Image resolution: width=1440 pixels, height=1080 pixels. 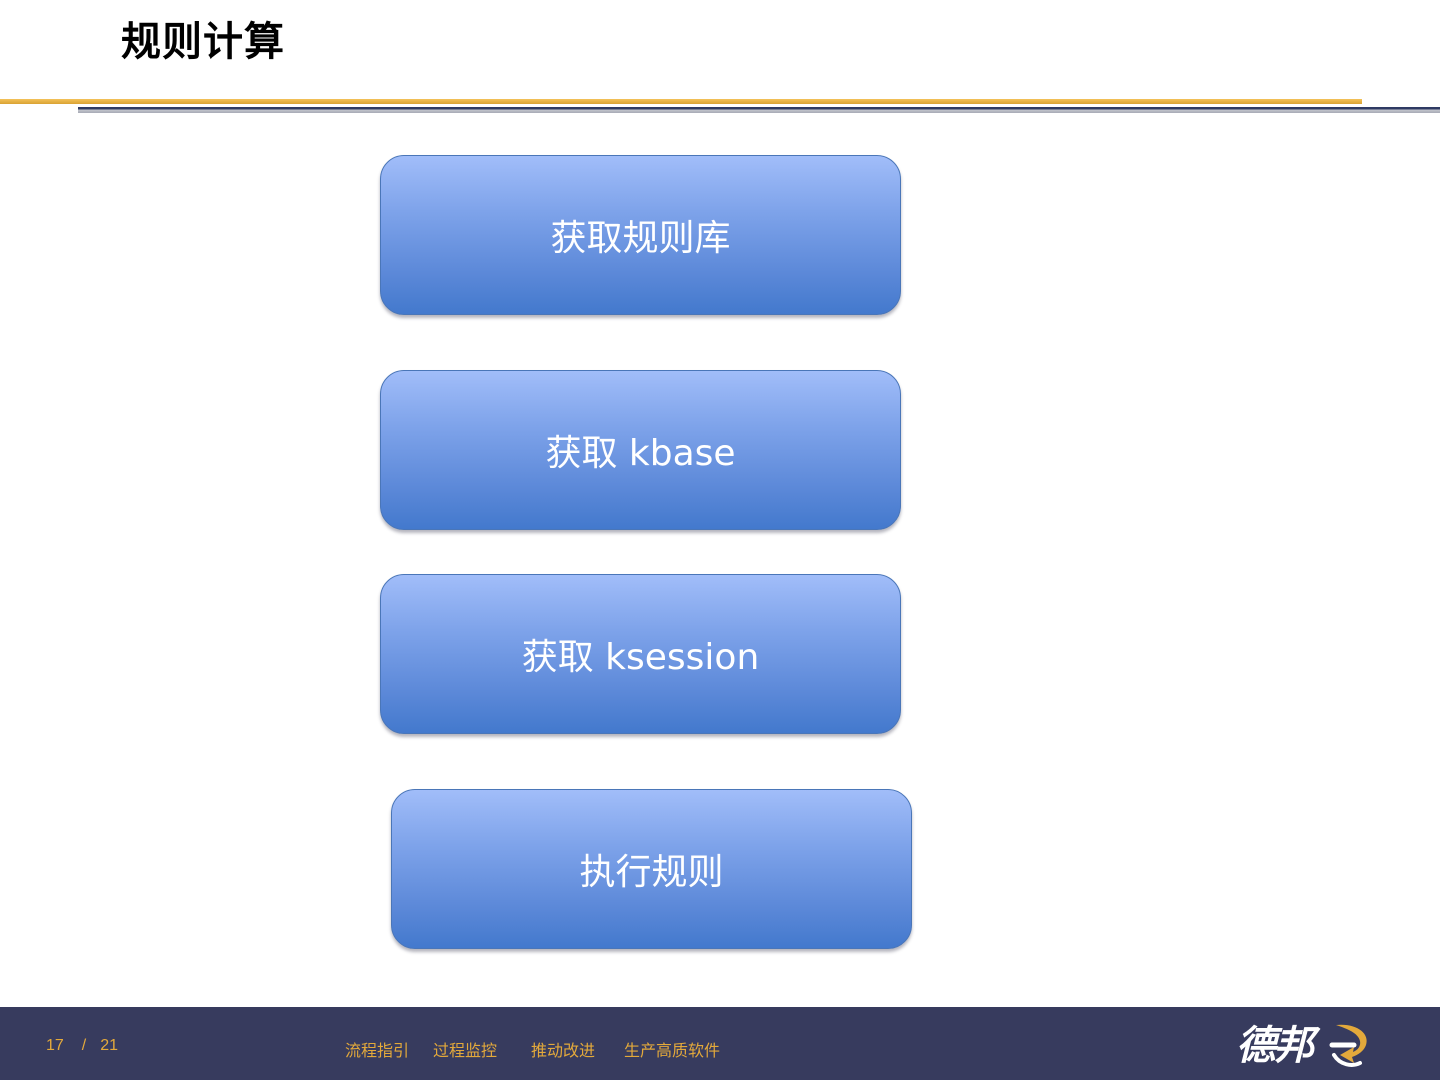 I want to click on step-execute-rules: 执行规则, so click(x=651, y=869).